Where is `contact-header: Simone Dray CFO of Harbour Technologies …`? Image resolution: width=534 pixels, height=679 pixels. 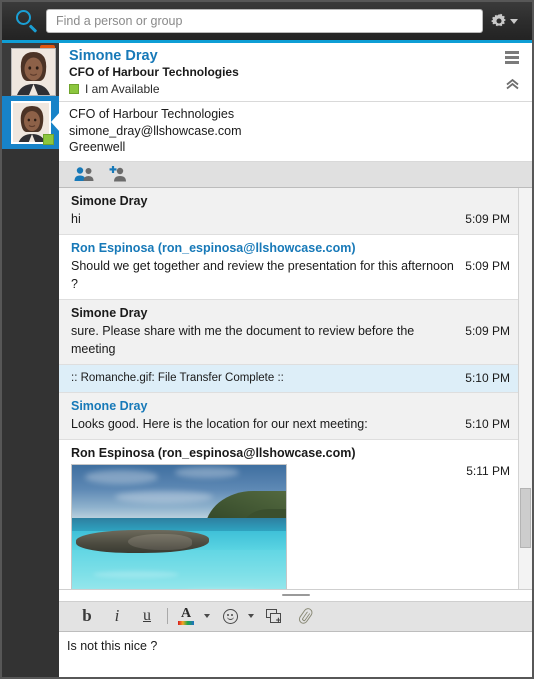
contact-header: Simone Dray CFO of Harbour Technologies … is located at coordinates (271, 72).